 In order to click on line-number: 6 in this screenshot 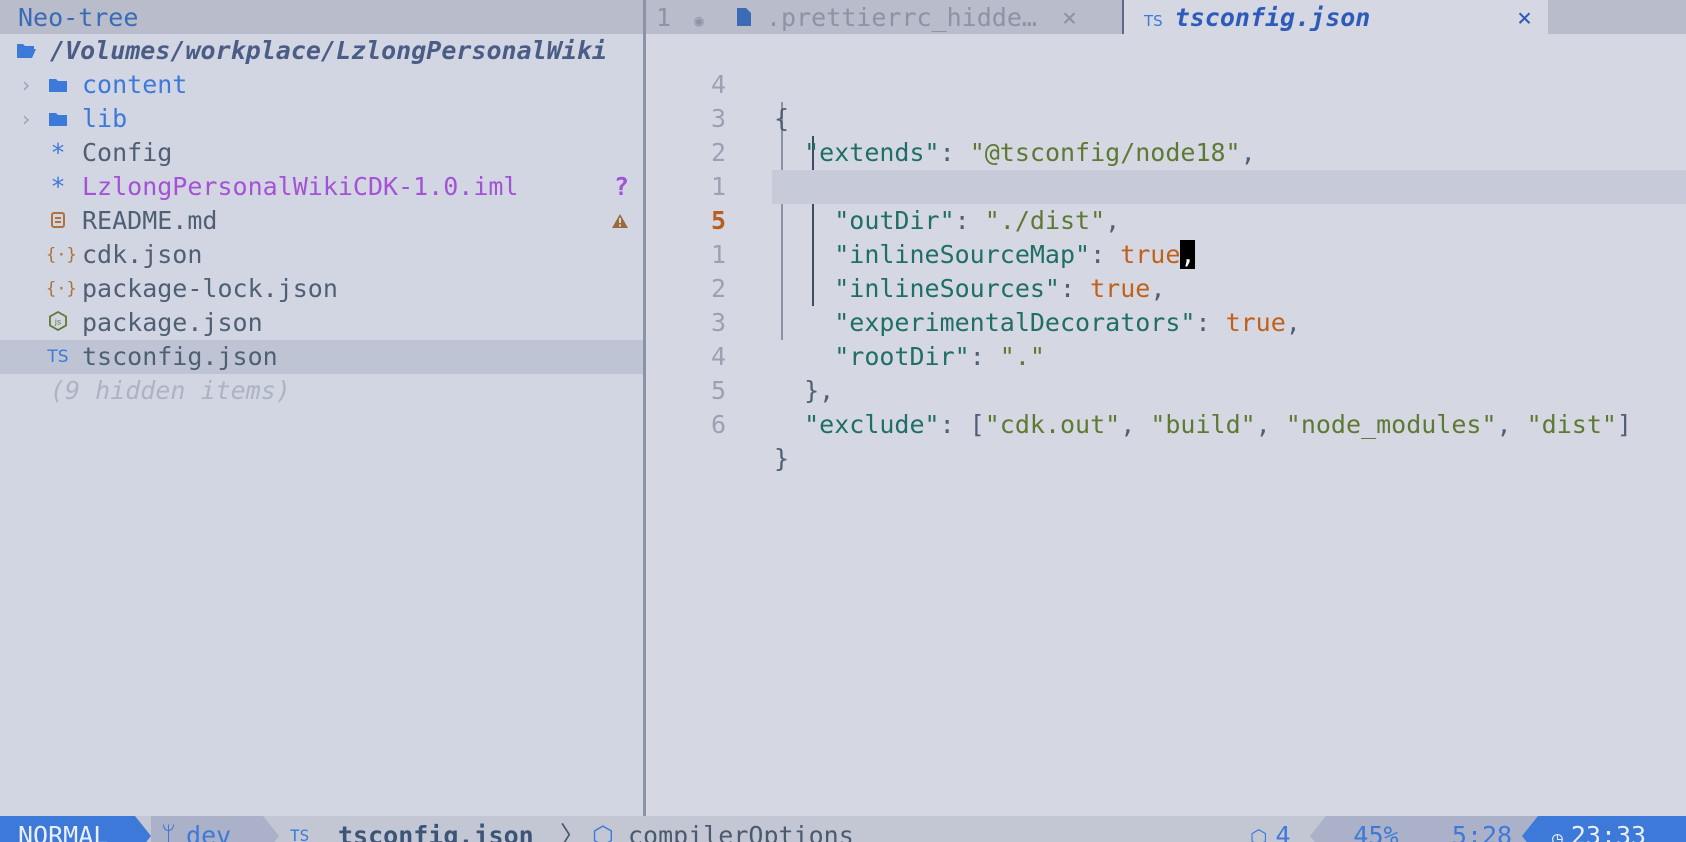, I will do `click(718, 424)`.